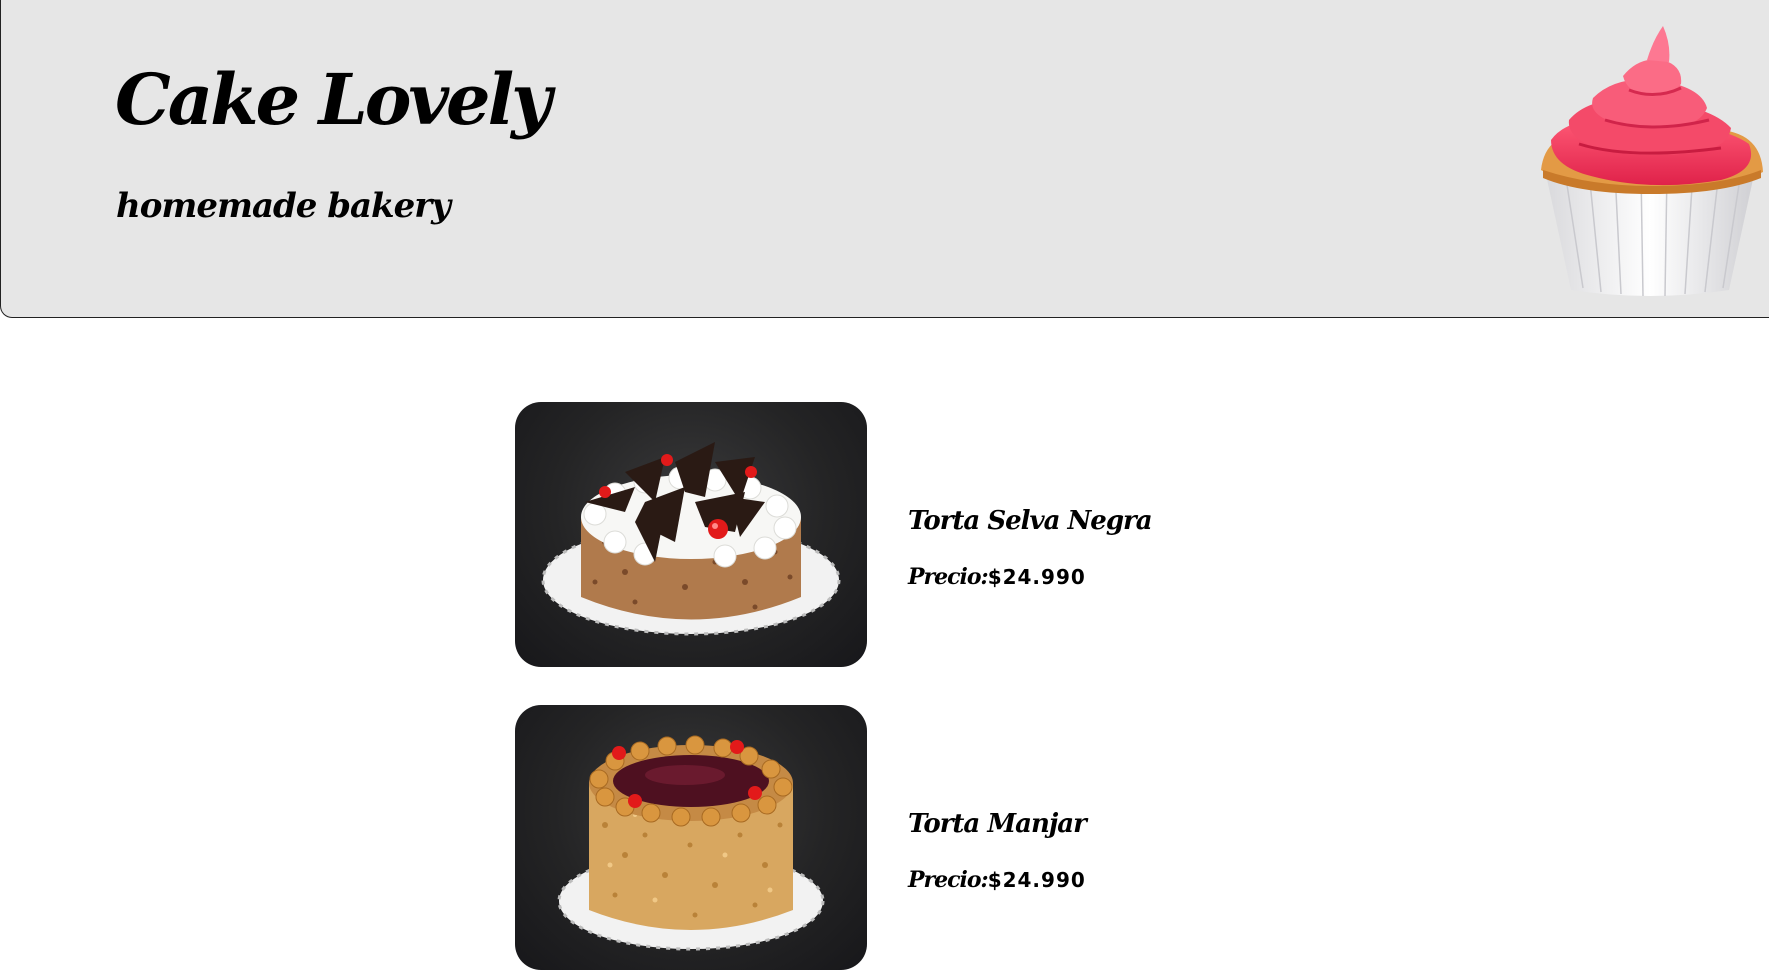  I want to click on manjar-cake-image, so click(691, 837).